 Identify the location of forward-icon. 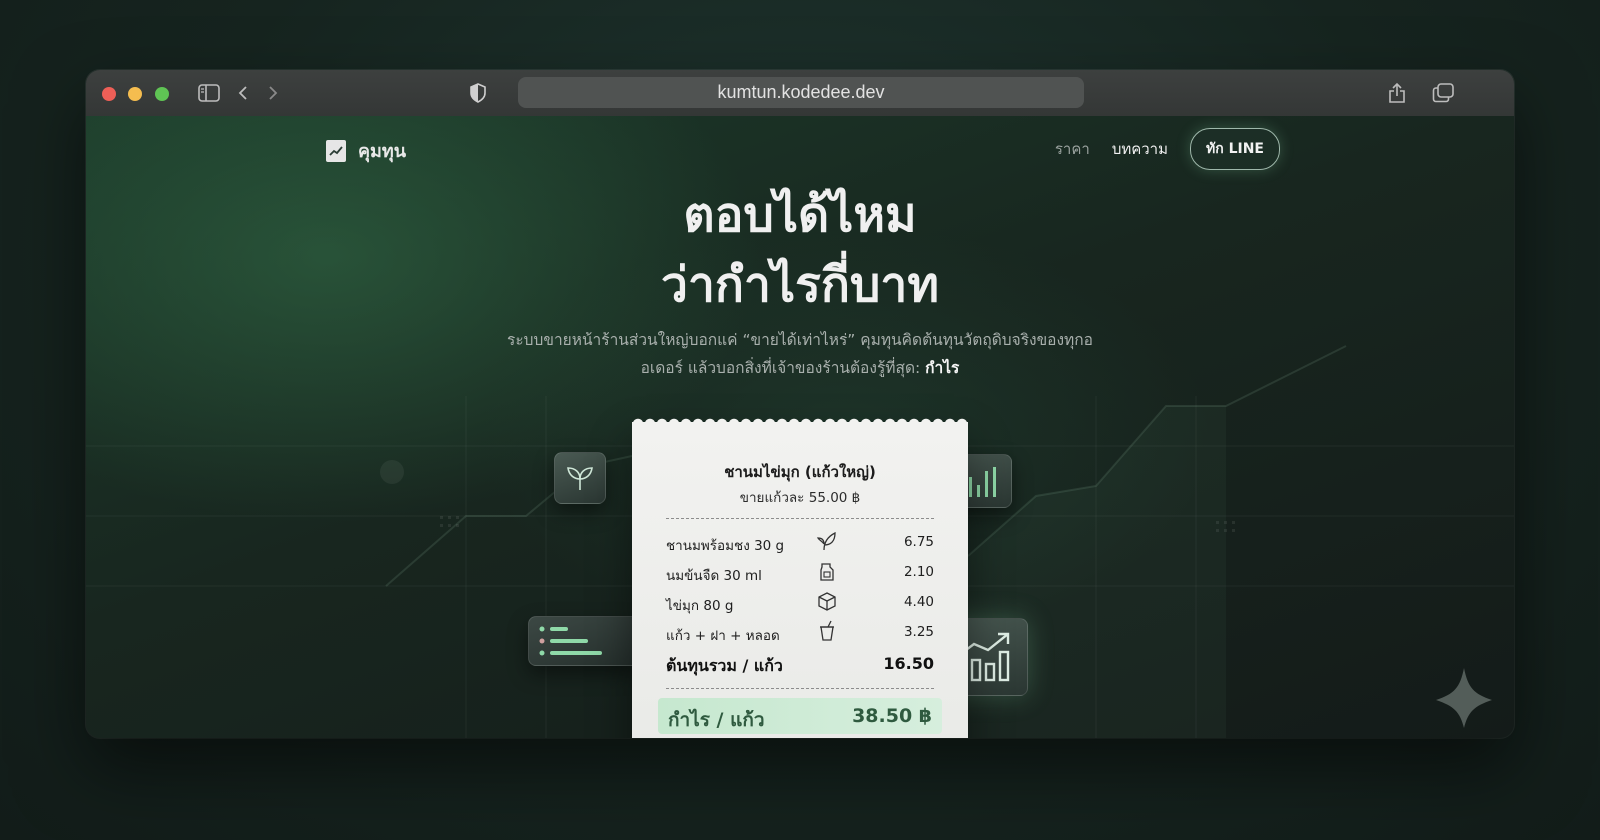
(273, 93).